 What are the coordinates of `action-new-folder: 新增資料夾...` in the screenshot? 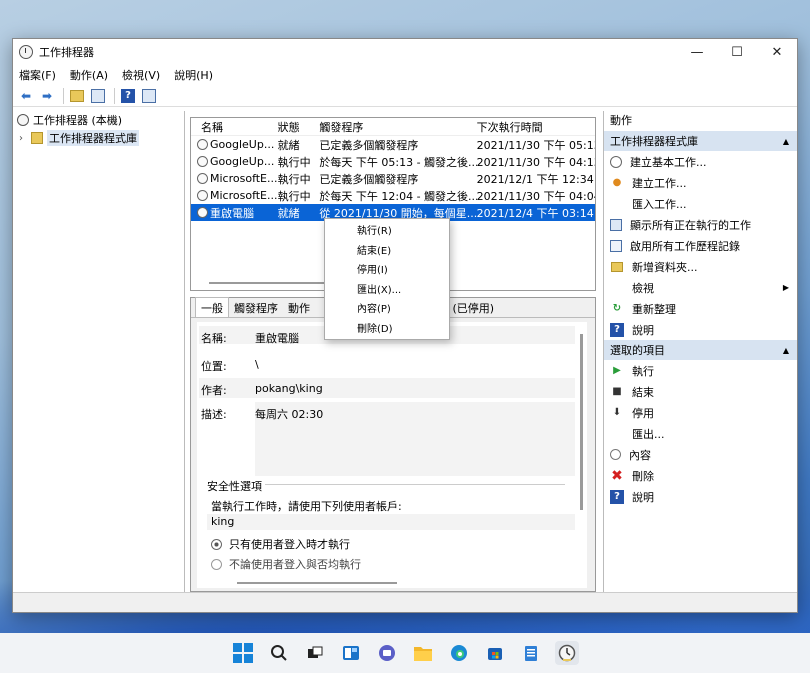 It's located at (700, 266).